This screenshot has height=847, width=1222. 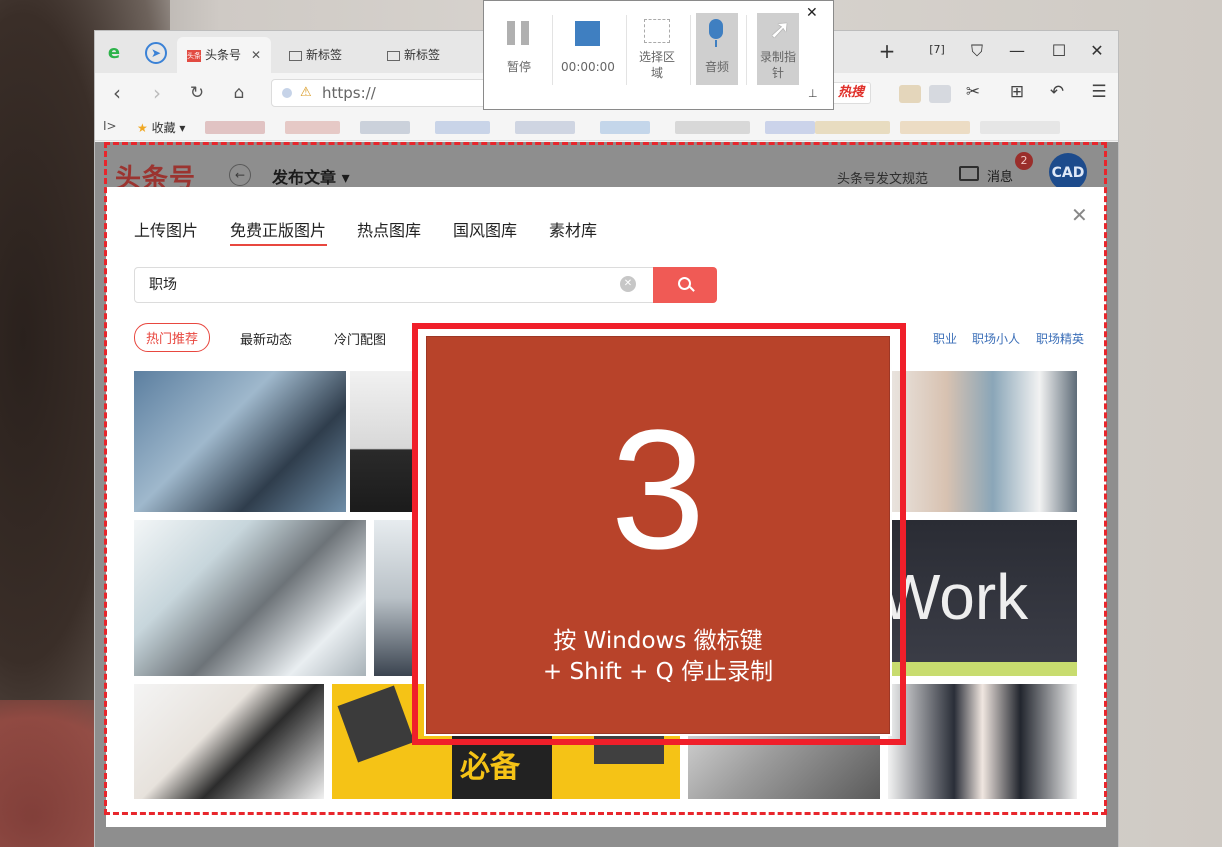 What do you see at coordinates (812, 13) in the screenshot?
I see `close-icon: ✕` at bounding box center [812, 13].